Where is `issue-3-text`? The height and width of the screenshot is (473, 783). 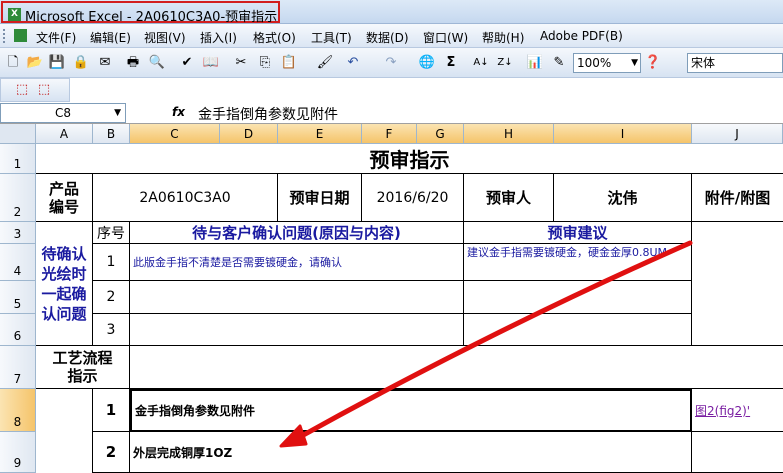
issue-3-text is located at coordinates (297, 330).